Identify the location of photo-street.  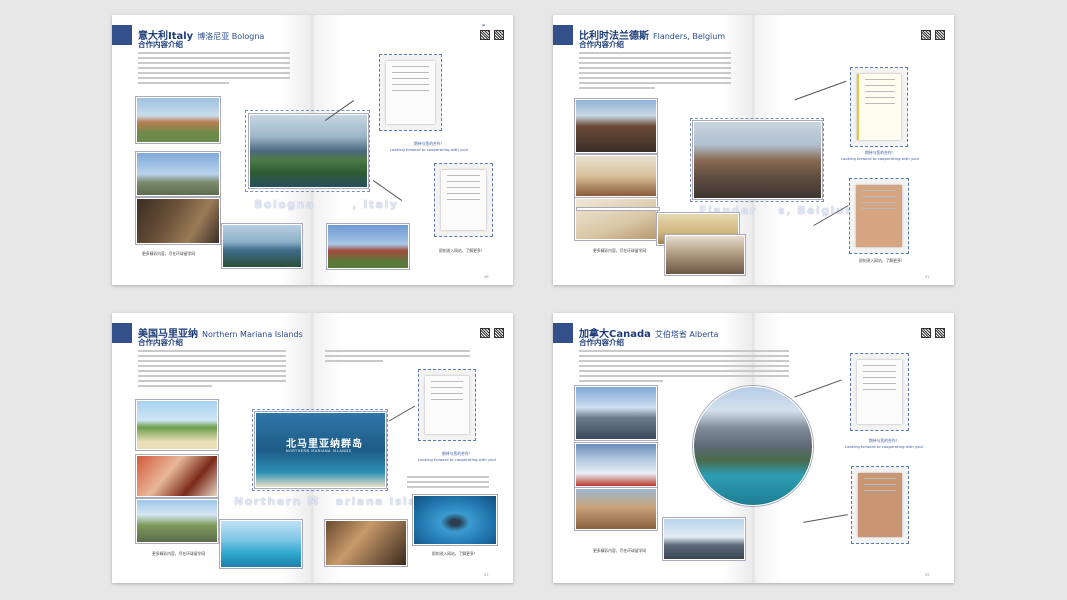
(616, 126).